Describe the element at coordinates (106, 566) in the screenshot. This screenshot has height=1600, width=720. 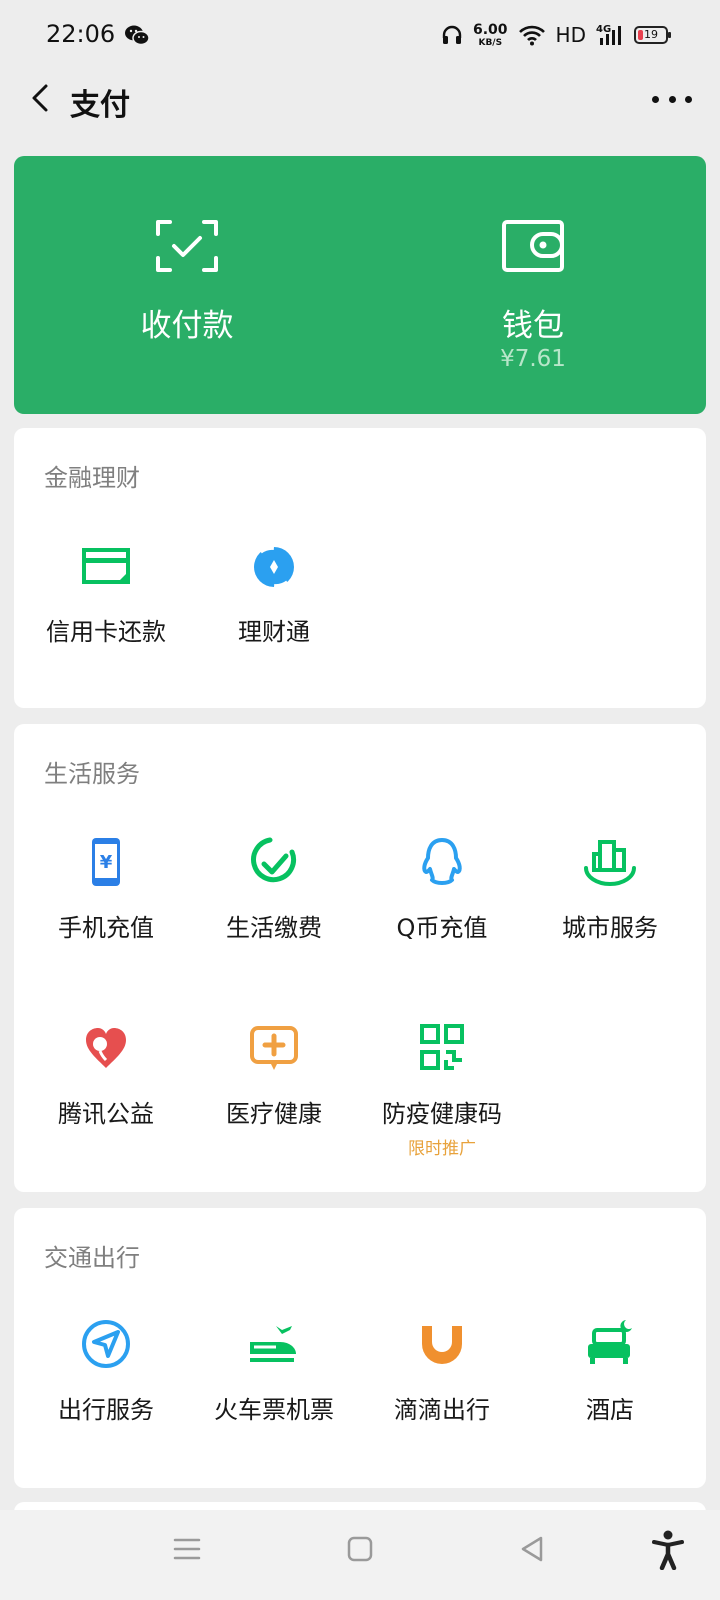
I see `credit-card-icon` at that location.